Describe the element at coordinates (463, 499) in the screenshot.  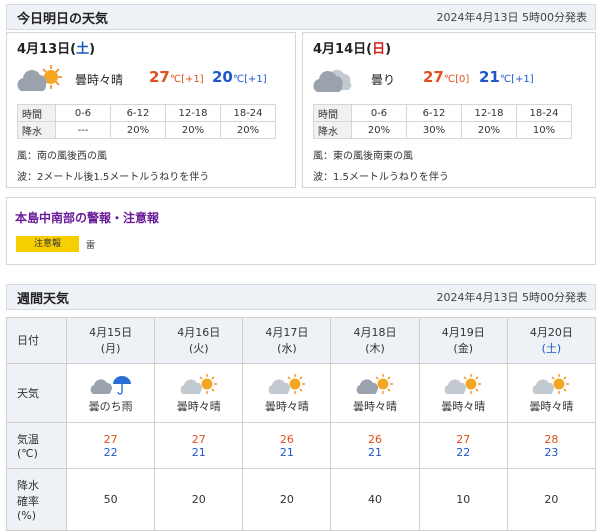
I see `week-pop: 10` at that location.